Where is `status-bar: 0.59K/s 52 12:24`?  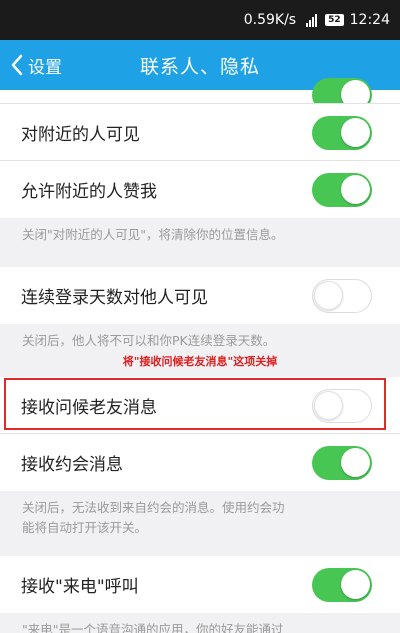 status-bar: 0.59K/s 52 12:24 is located at coordinates (200, 20).